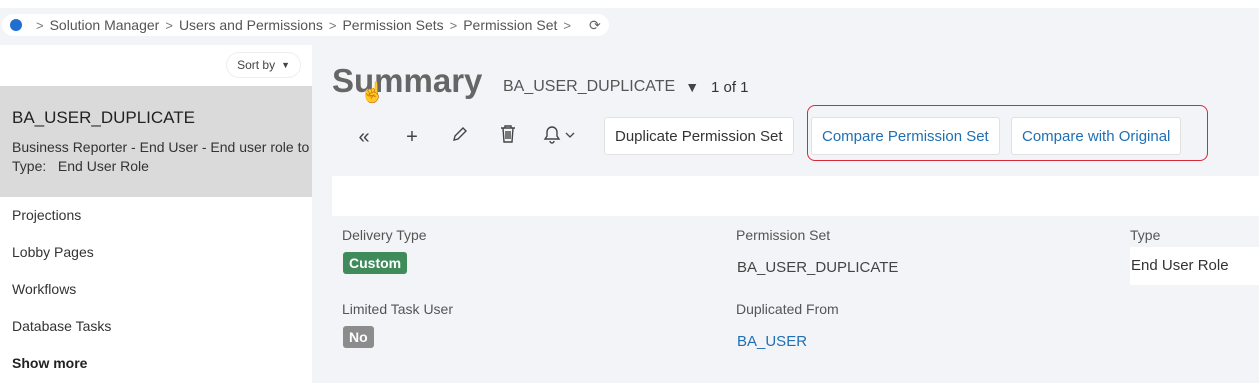 This screenshot has width=1259, height=383. What do you see at coordinates (508, 137) in the screenshot?
I see `delete-icon` at bounding box center [508, 137].